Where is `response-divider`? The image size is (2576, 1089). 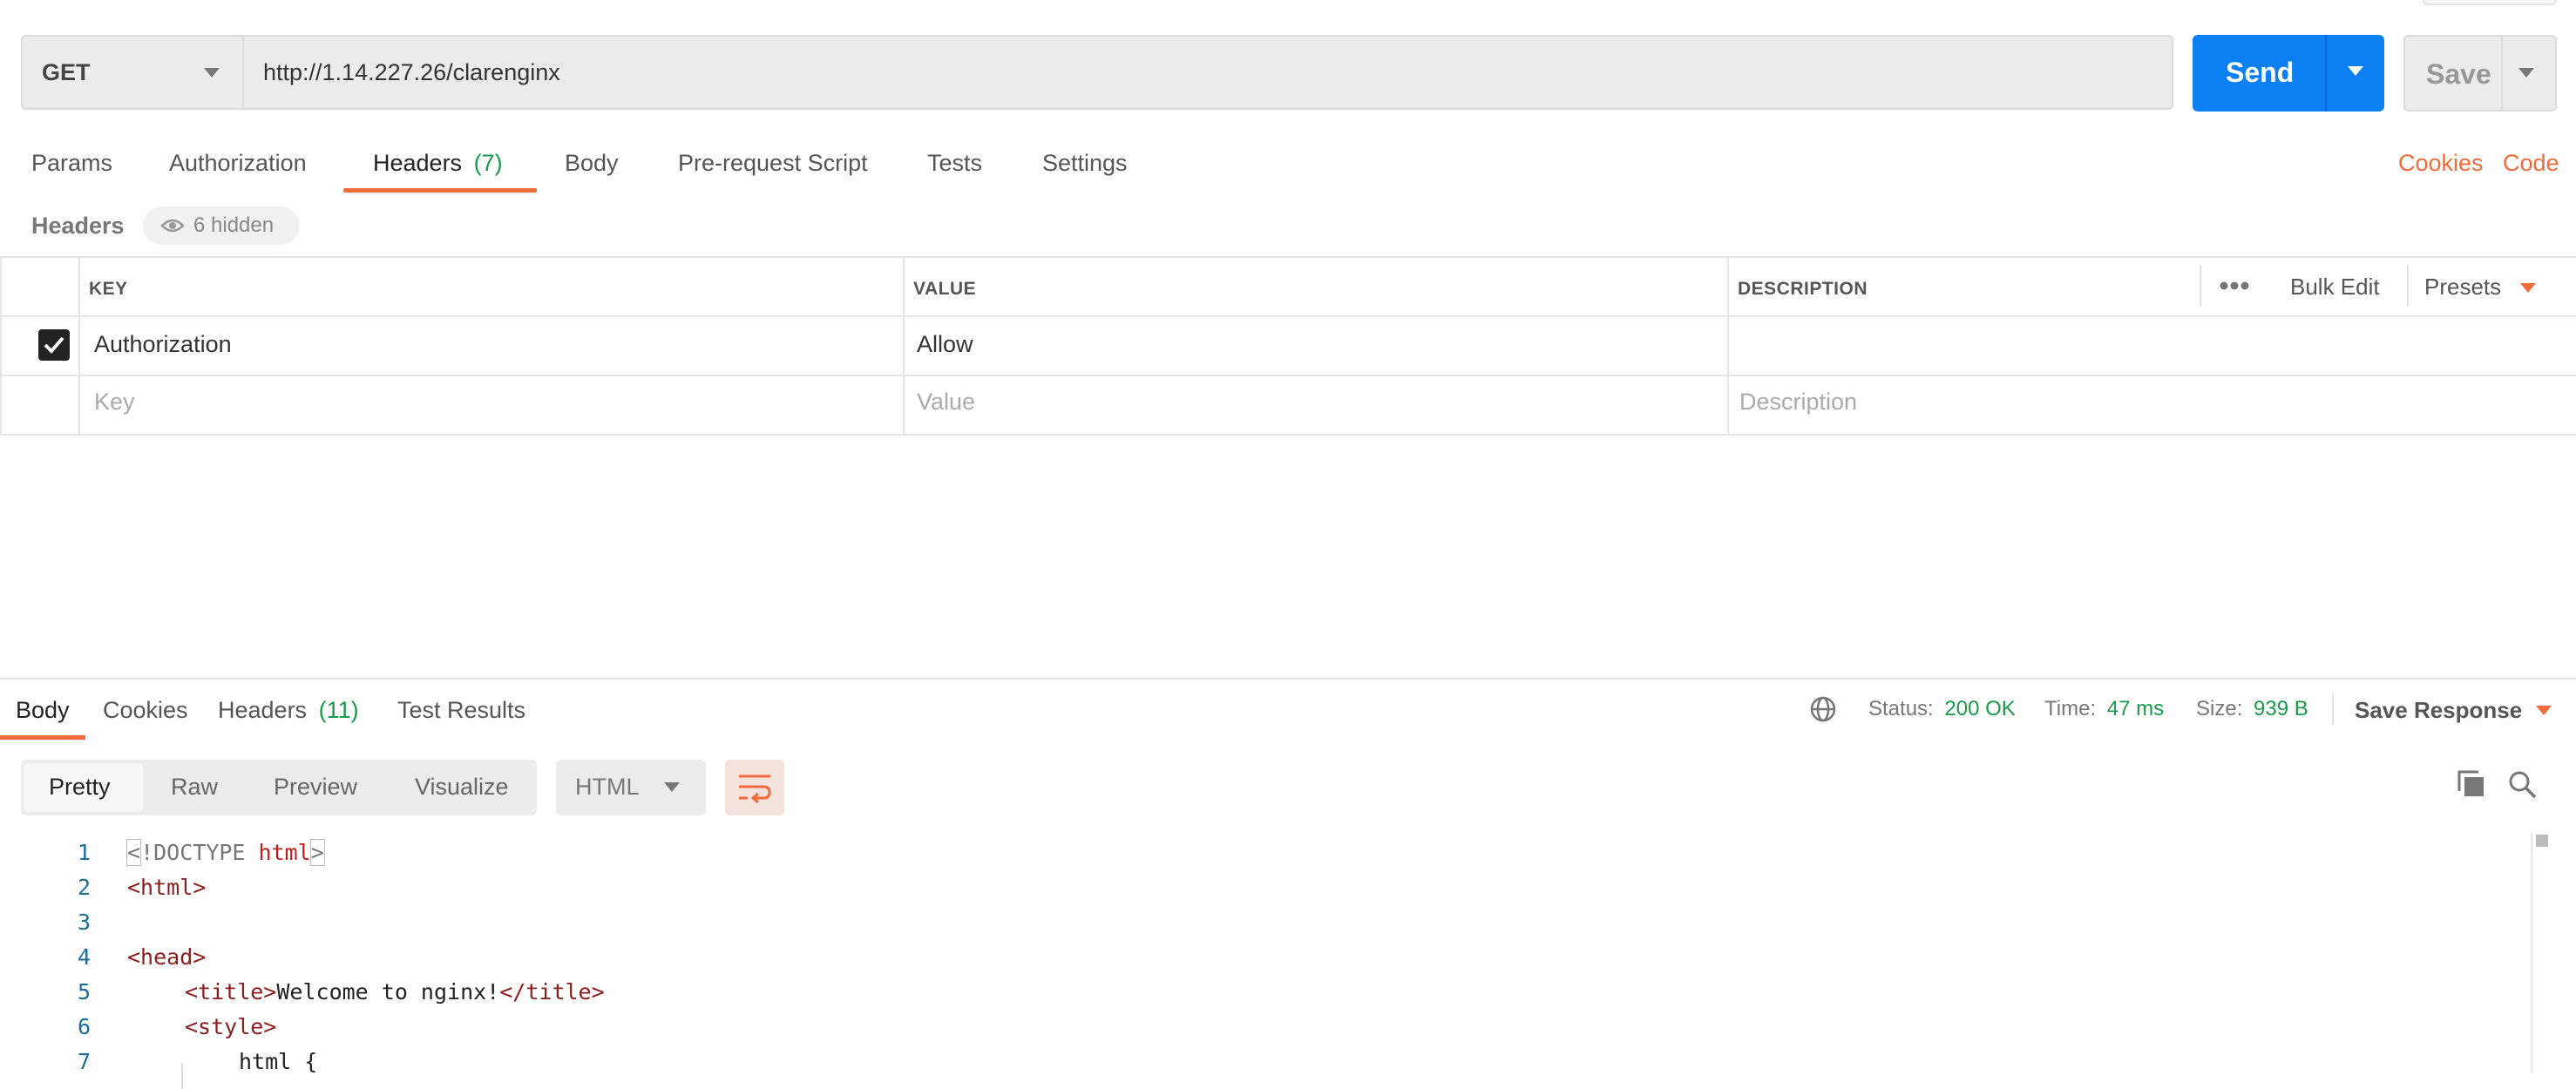 response-divider is located at coordinates (1288, 679).